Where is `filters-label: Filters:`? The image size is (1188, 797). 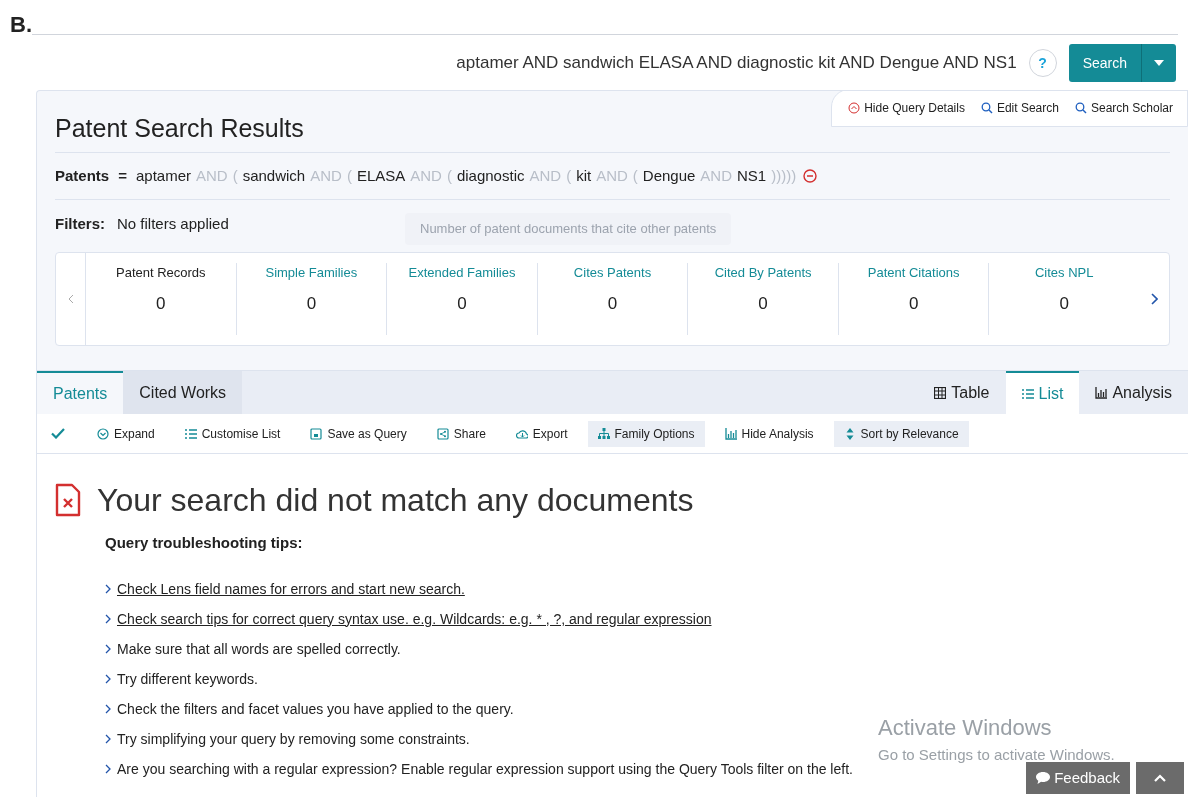
filters-label: Filters: is located at coordinates (80, 223).